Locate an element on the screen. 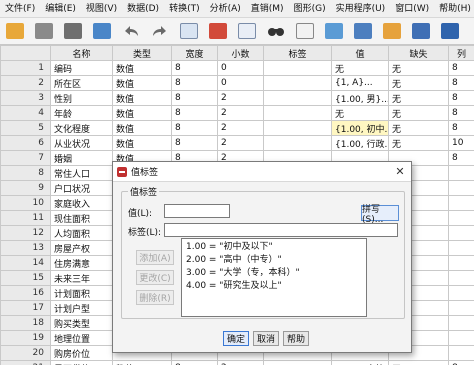 This screenshot has width=474, height=365. table-cell: 婚姻 is located at coordinates (81, 158).